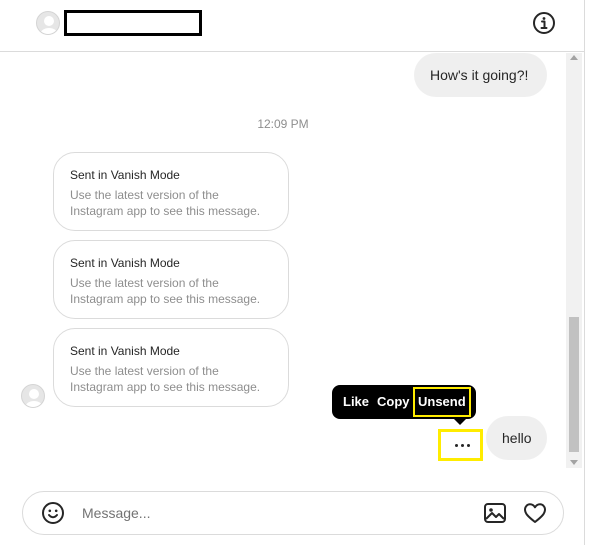 Image resolution: width=589 pixels, height=545 pixels. I want to click on message-timestamp: 12:09 PM, so click(283, 124).